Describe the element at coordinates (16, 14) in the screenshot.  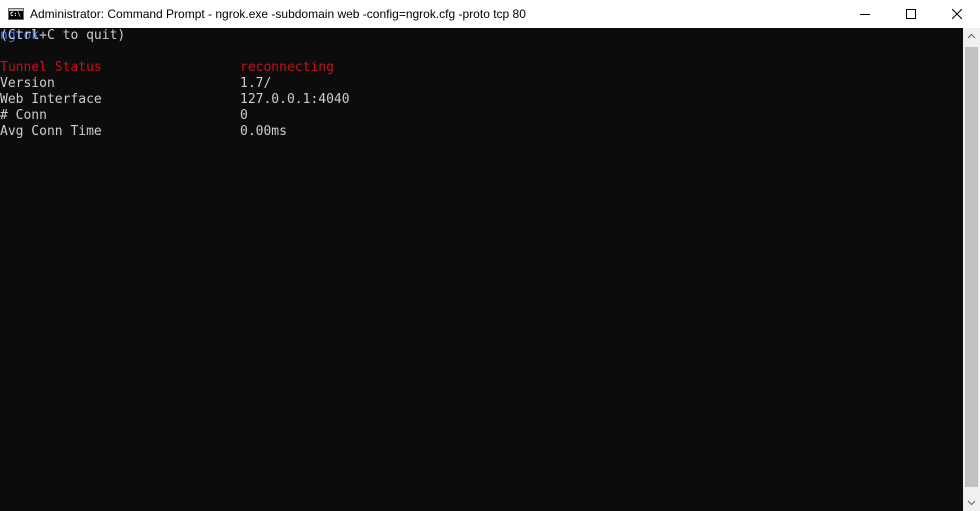
I see `cmd-icon` at that location.